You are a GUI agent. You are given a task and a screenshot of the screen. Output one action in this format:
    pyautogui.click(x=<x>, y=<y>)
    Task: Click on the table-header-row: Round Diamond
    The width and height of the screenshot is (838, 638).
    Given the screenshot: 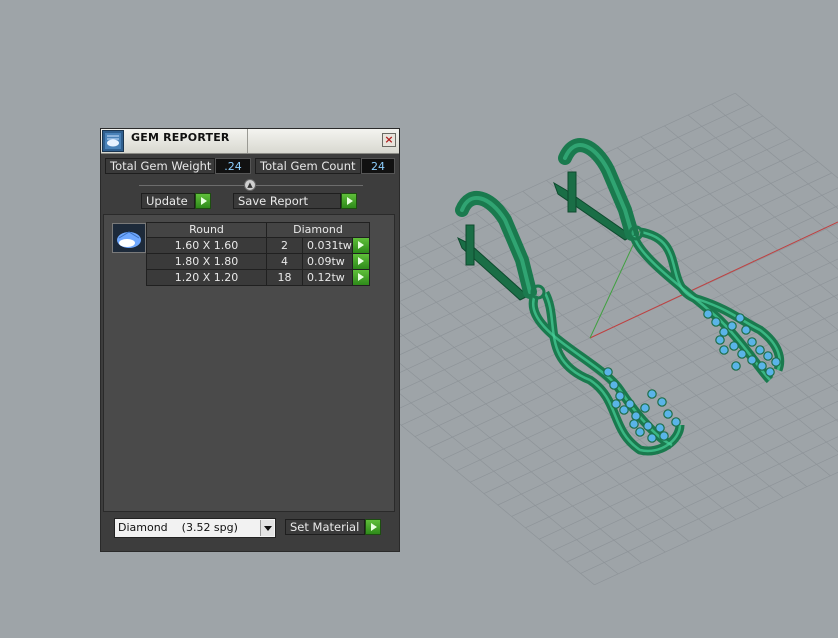 What is the action you would take?
    pyautogui.click(x=258, y=230)
    